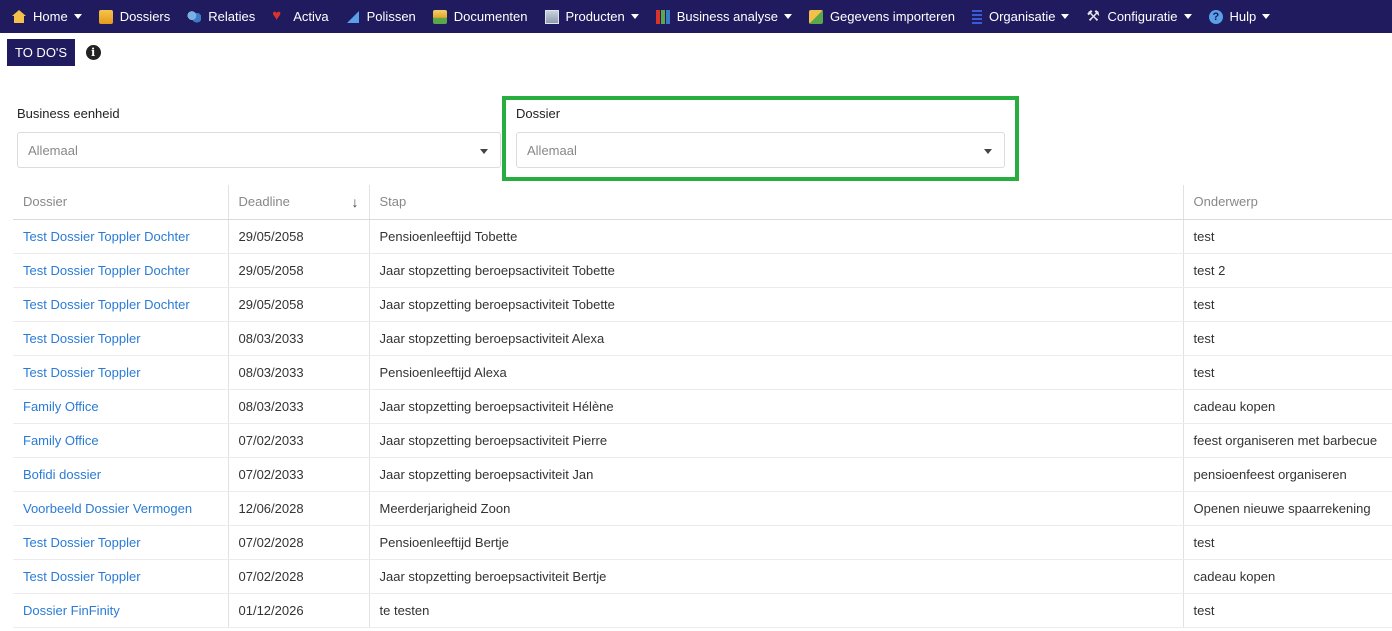 The height and width of the screenshot is (631, 1392). What do you see at coordinates (976, 16) in the screenshot?
I see `organization-icon` at bounding box center [976, 16].